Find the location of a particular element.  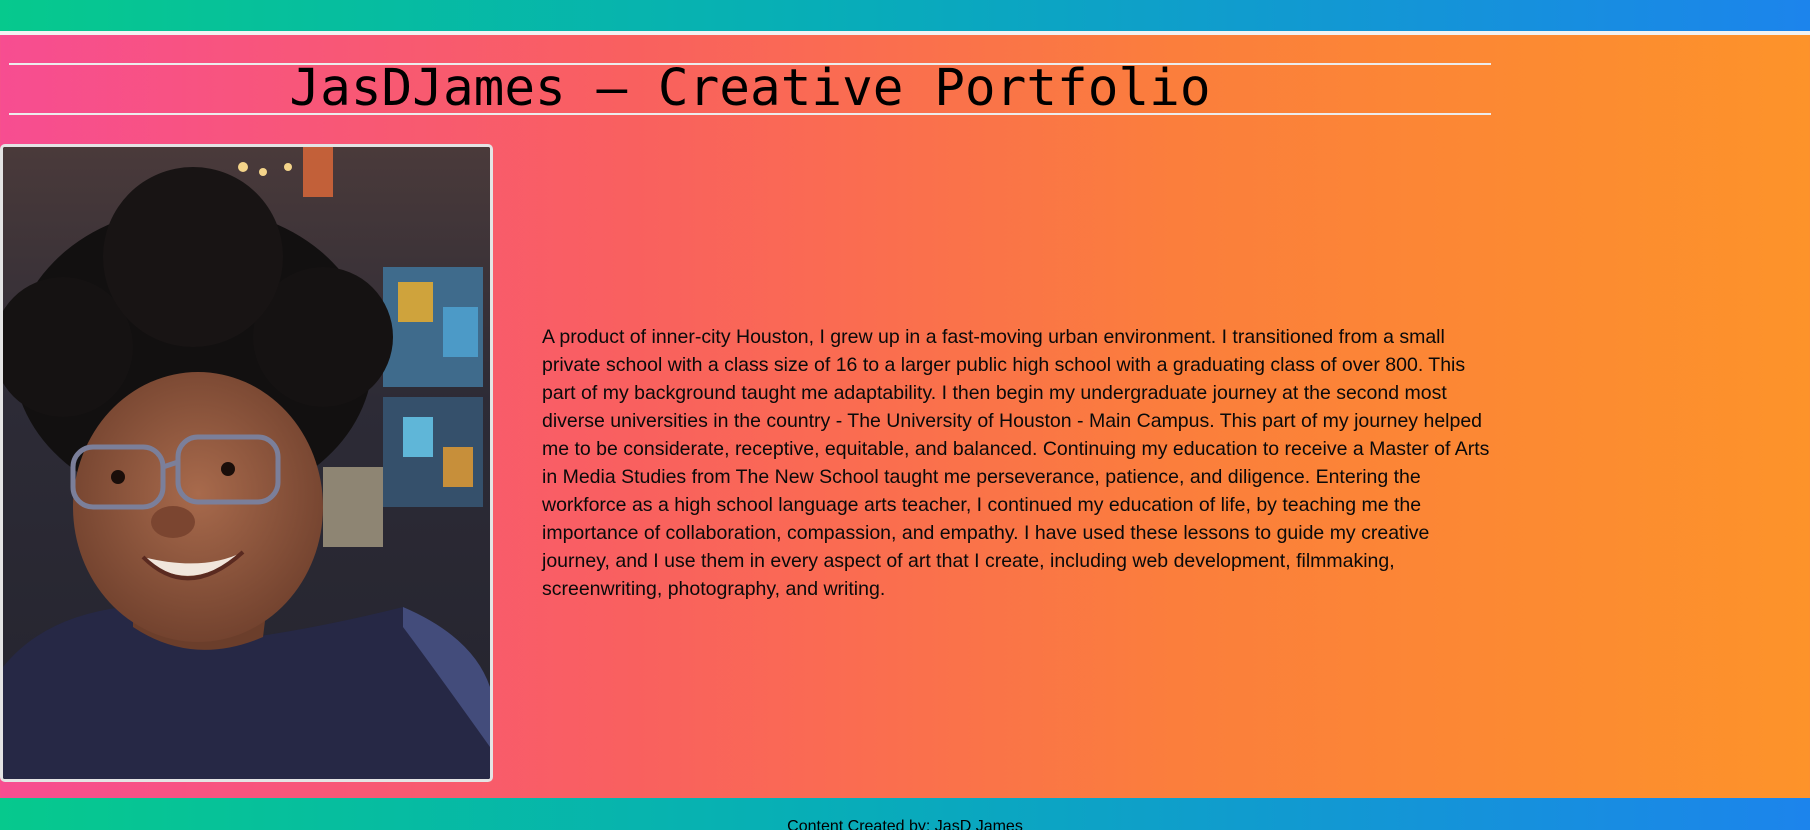

top-banner-divider is located at coordinates (905, 33).